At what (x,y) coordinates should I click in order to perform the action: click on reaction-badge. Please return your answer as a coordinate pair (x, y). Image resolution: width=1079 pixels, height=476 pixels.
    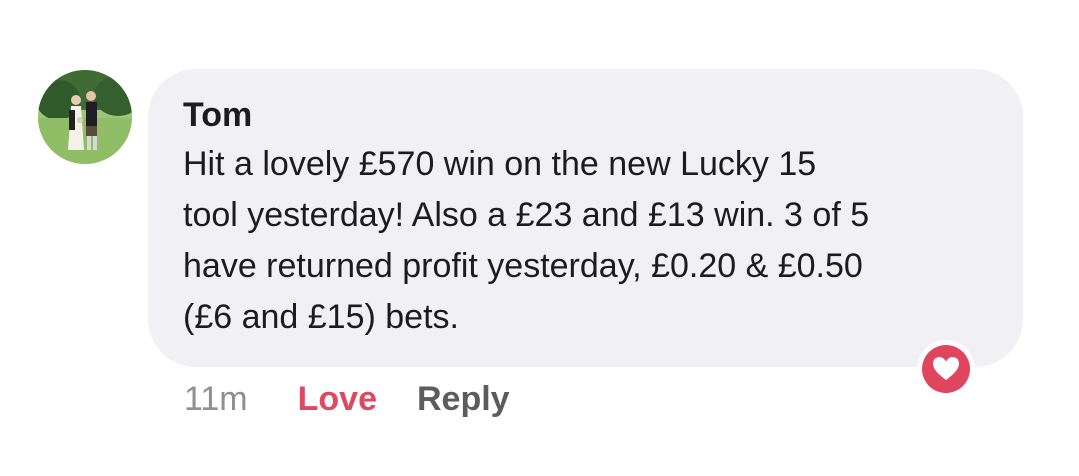
    Looking at the image, I should click on (946, 369).